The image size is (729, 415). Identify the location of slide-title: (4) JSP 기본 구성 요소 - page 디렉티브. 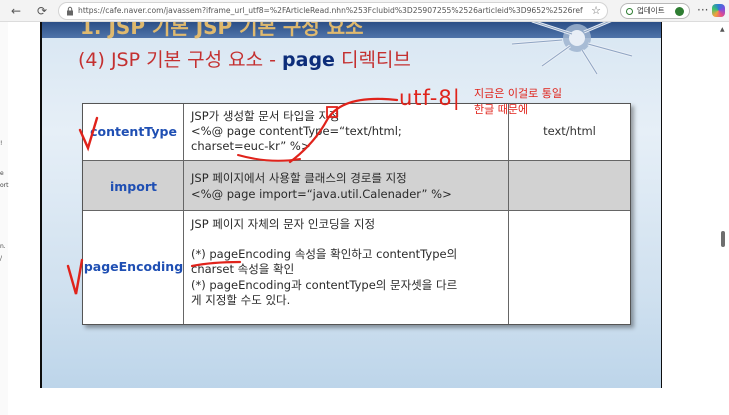
(244, 60).